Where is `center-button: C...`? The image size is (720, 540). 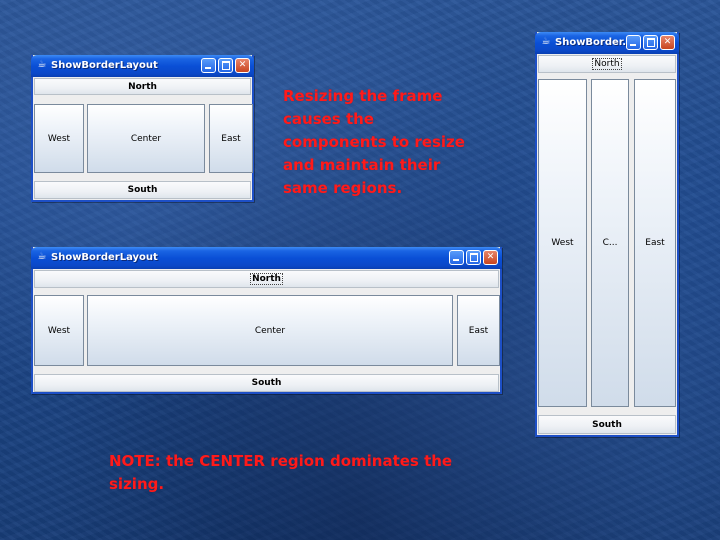
center-button: C... is located at coordinates (610, 243).